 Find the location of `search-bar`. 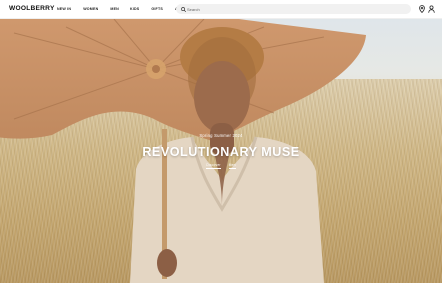

search-bar is located at coordinates (293, 9).